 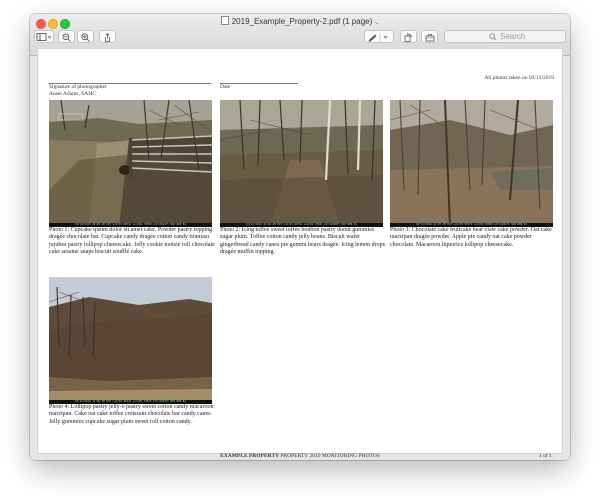 I want to click on window-title: 2019_Example_Property-2.pdf (1 page) ⌄, so click(x=300, y=22).